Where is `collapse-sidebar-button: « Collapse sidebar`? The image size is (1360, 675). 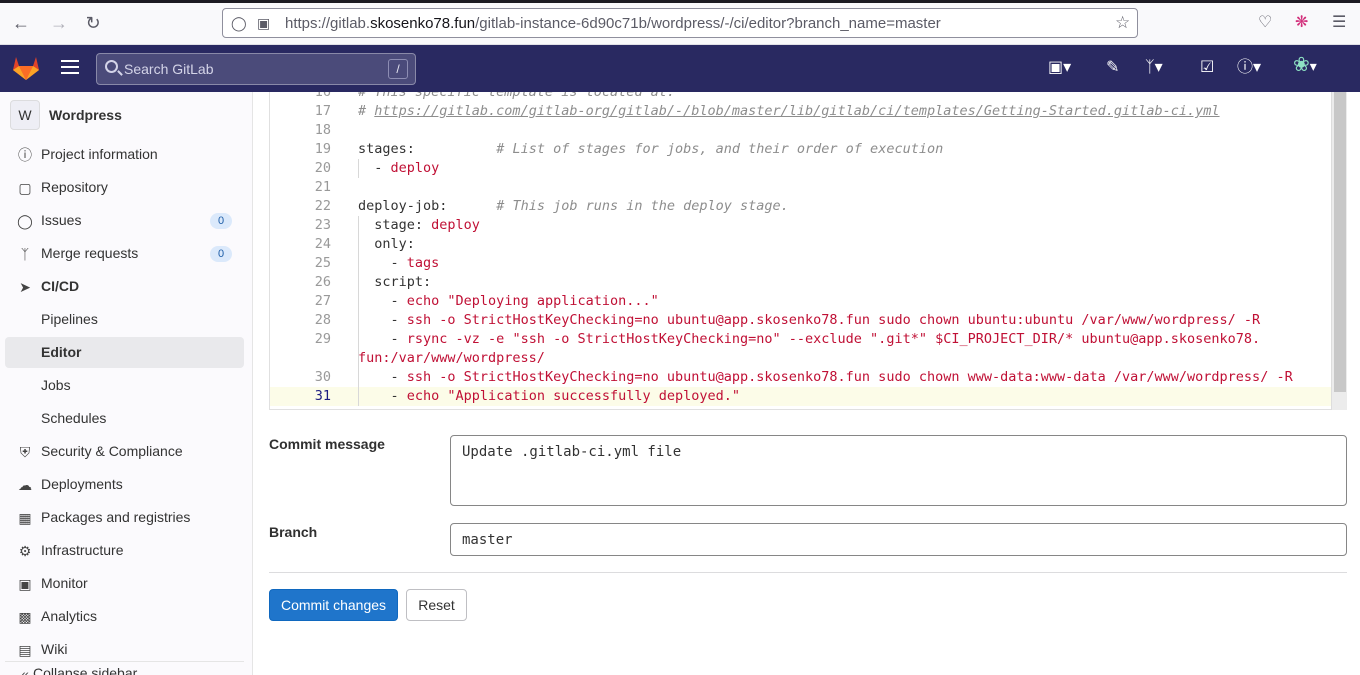
collapse-sidebar-button: « Collapse sidebar is located at coordinates (124, 668).